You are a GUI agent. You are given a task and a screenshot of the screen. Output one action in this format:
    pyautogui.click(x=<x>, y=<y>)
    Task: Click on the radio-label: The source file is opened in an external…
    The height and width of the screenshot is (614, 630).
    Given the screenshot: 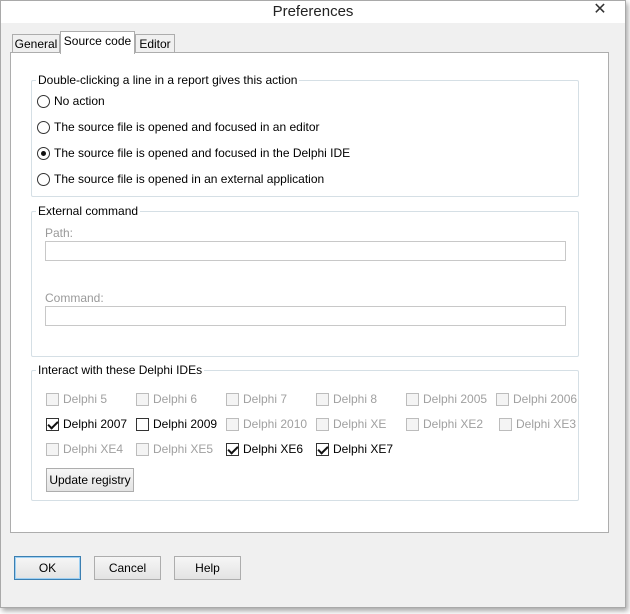 What is the action you would take?
    pyautogui.click(x=189, y=179)
    